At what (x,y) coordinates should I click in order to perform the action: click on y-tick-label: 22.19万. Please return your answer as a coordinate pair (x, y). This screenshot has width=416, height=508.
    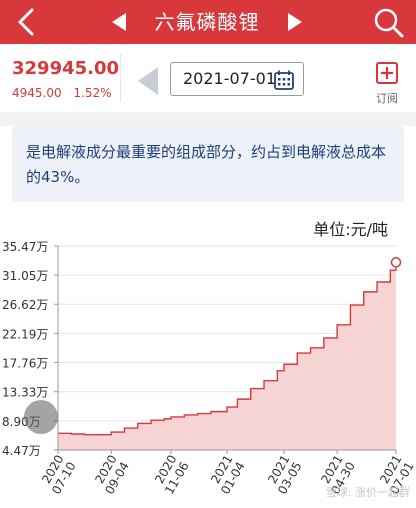
    Looking at the image, I should click on (25, 334).